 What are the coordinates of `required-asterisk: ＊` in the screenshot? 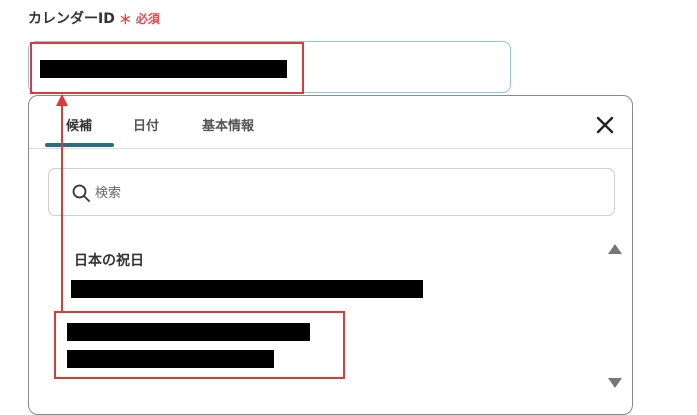 It's located at (125, 20).